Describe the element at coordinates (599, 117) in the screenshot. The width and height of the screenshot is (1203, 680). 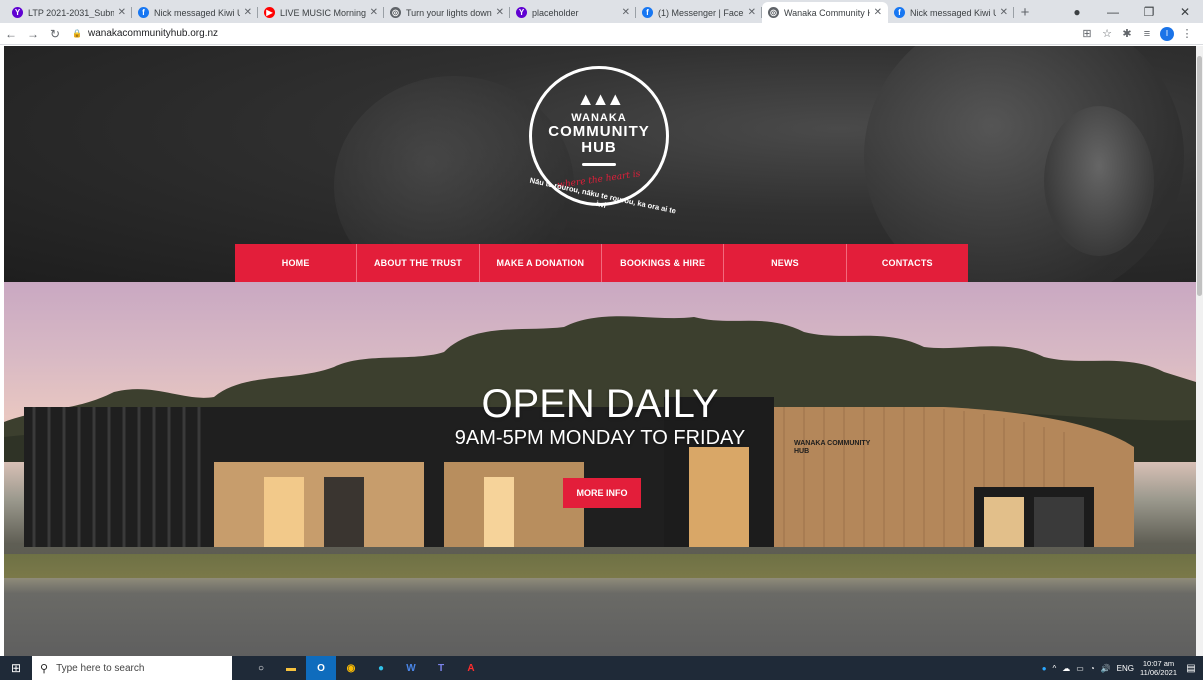
I see `logo-line-wanaka: WANAKA` at that location.